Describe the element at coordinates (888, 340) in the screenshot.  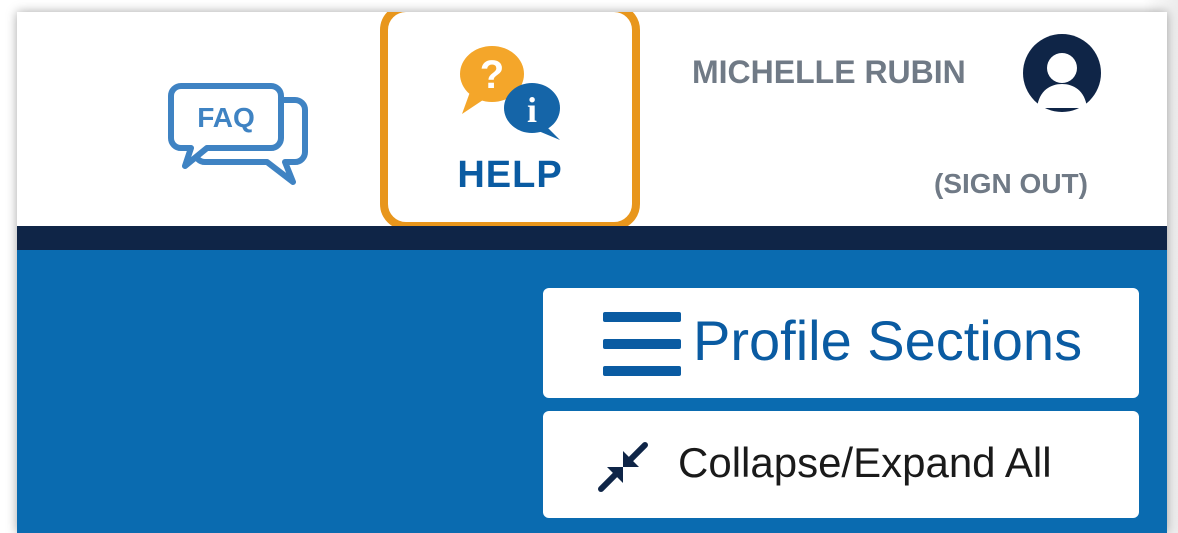
I see `profile-sections-label: Profile Sections` at that location.